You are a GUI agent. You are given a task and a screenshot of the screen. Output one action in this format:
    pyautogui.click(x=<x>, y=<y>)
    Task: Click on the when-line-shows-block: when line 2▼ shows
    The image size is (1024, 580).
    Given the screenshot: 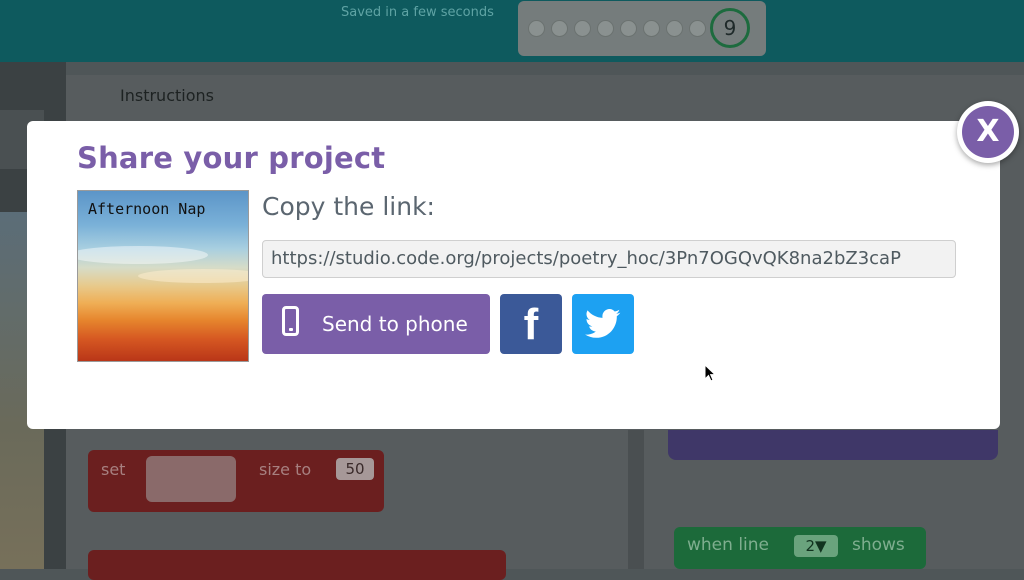 What is the action you would take?
    pyautogui.click(x=800, y=548)
    